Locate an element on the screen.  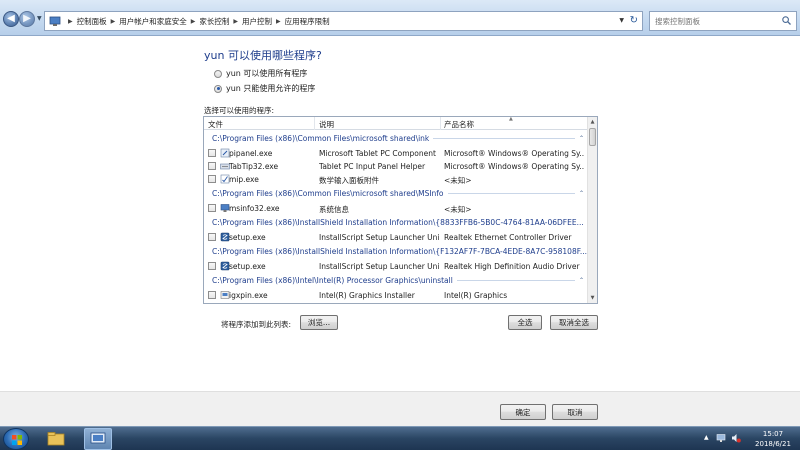
breadcrumb-item: 家长控制 is located at coordinates (214, 21).